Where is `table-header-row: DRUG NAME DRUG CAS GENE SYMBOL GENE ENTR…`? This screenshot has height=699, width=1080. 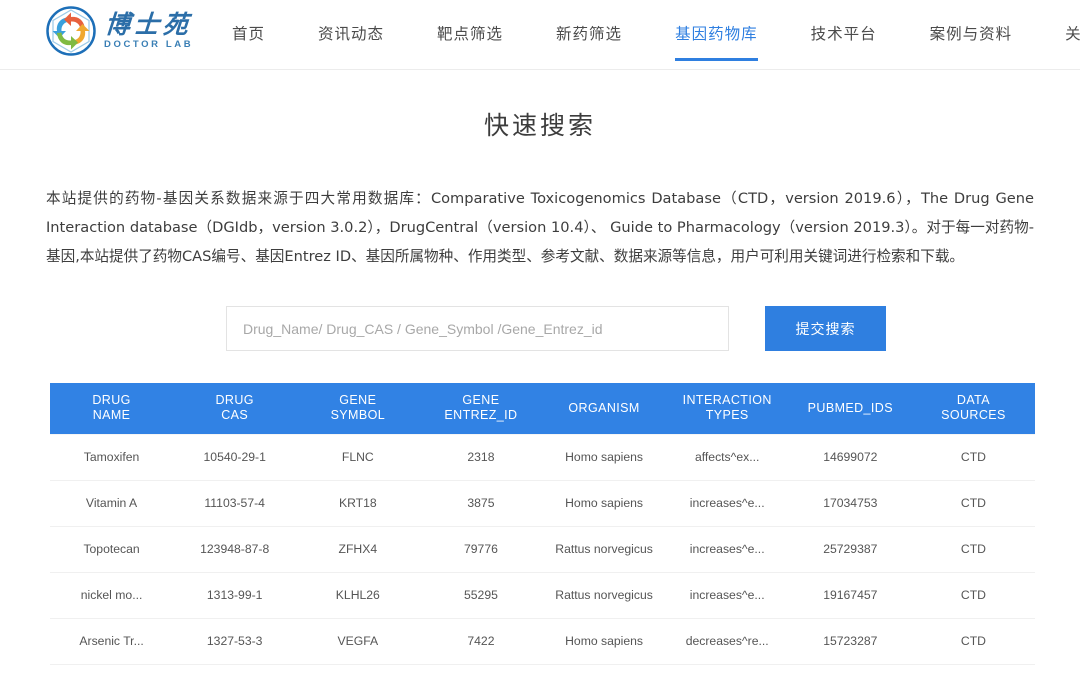
table-header-row: DRUG NAME DRUG CAS GENE SYMBOL GENE ENTR… is located at coordinates (542, 408).